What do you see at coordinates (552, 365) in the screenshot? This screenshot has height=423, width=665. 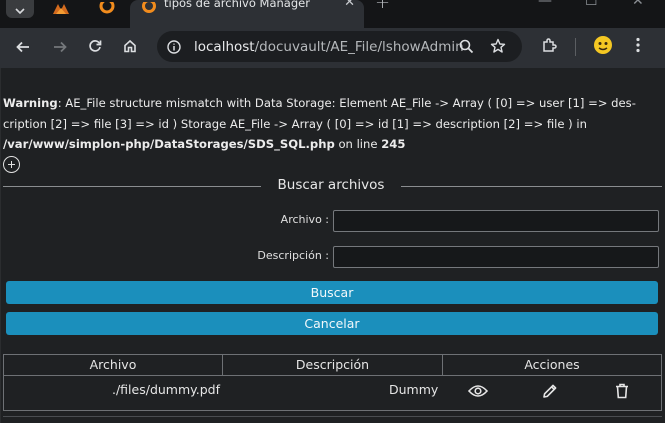 I see `col-header-acciones: Acciones` at bounding box center [552, 365].